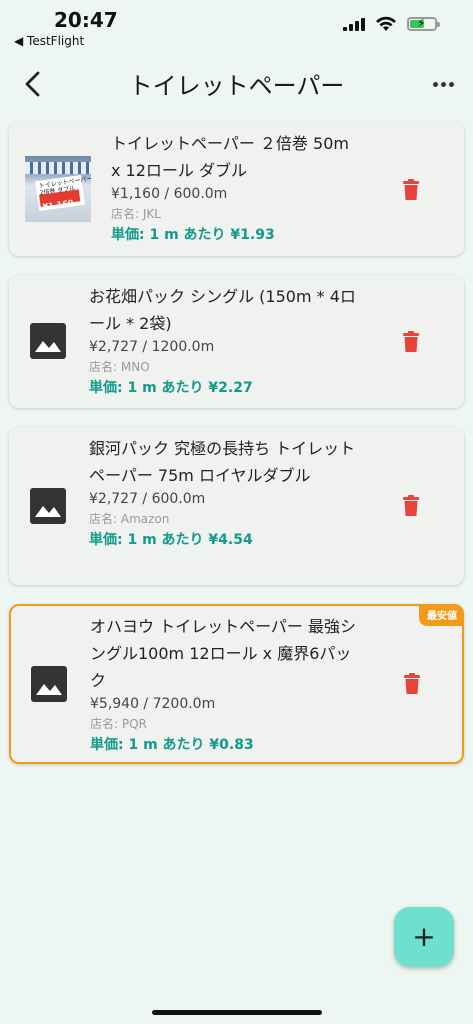 The width and height of the screenshot is (473, 1024). Describe the element at coordinates (58, 205) in the screenshot. I see `photo-sign-price: ¥1,160` at that location.